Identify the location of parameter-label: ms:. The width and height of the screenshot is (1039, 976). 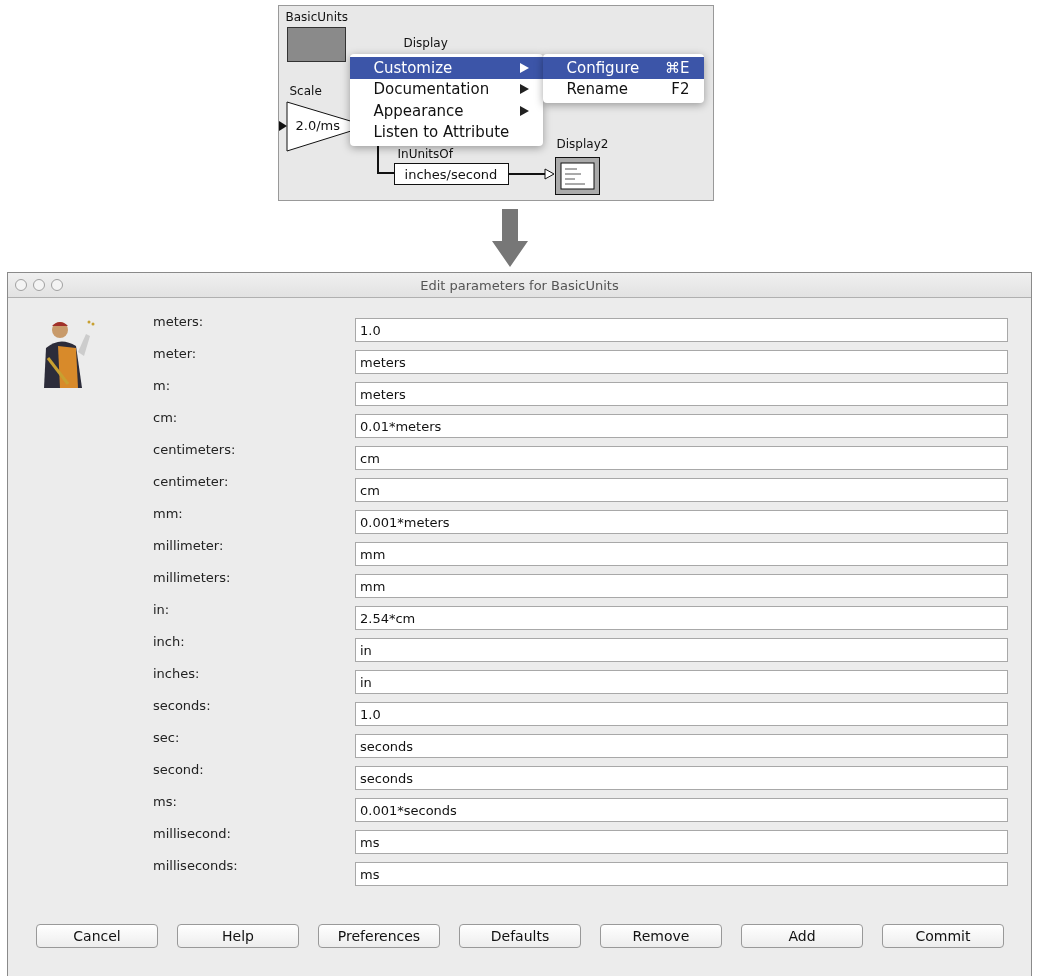
(165, 801).